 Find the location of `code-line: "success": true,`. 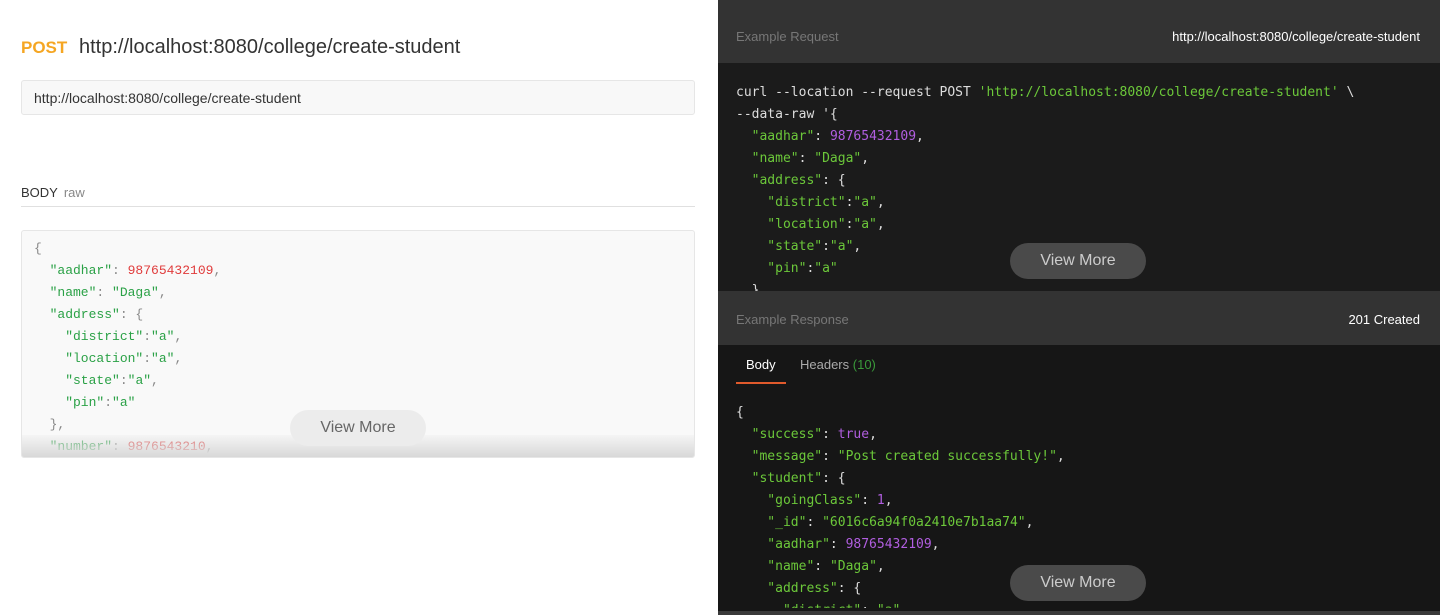

code-line: "success": true, is located at coordinates (1079, 435).